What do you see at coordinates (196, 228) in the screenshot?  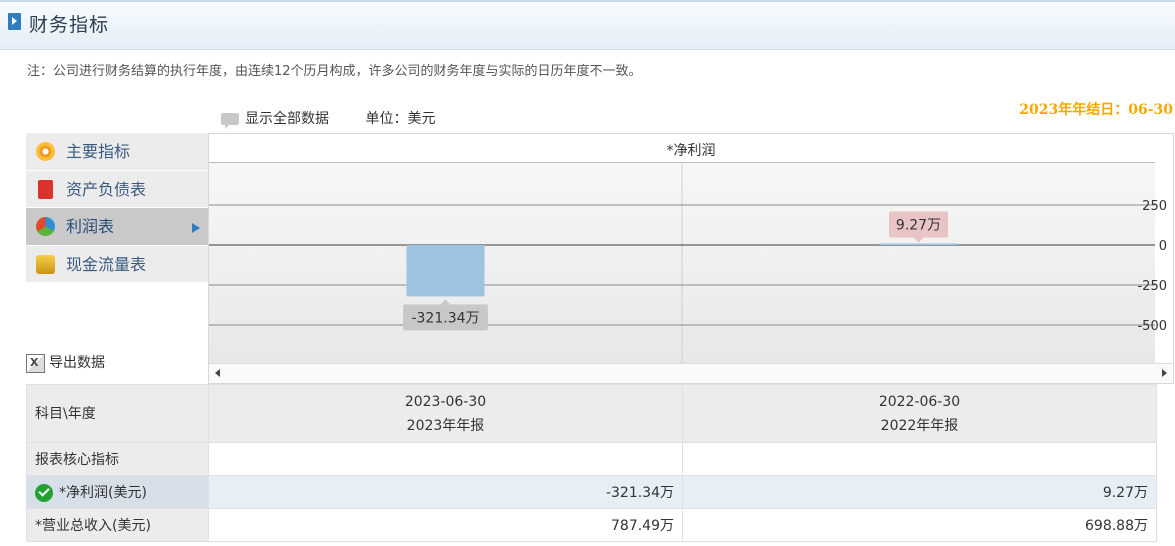 I see `active-arrow-icon` at bounding box center [196, 228].